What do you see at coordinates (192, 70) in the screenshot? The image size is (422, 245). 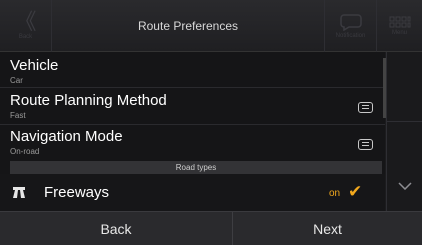 I see `list-item-vehicle: Vehicle Car` at bounding box center [192, 70].